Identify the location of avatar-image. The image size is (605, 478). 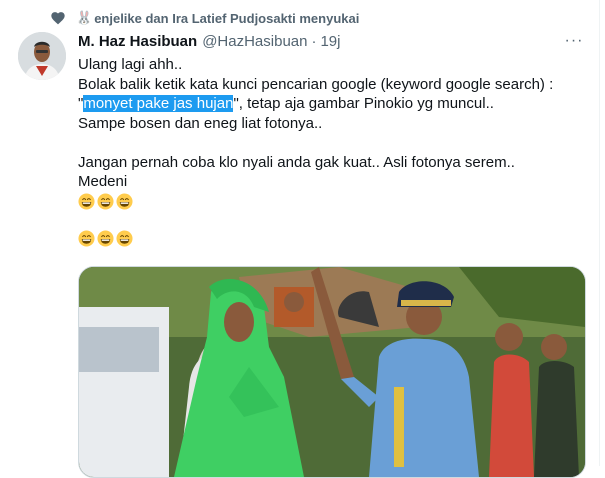
(42, 56).